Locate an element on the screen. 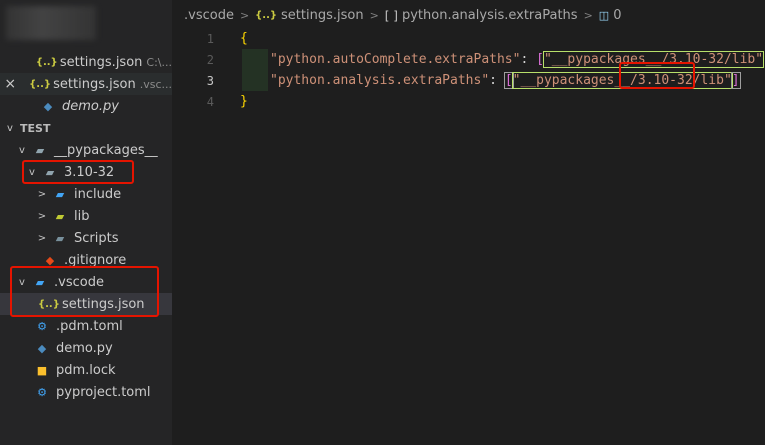  folder-scripts-icon: ▰ is located at coordinates (60, 238).